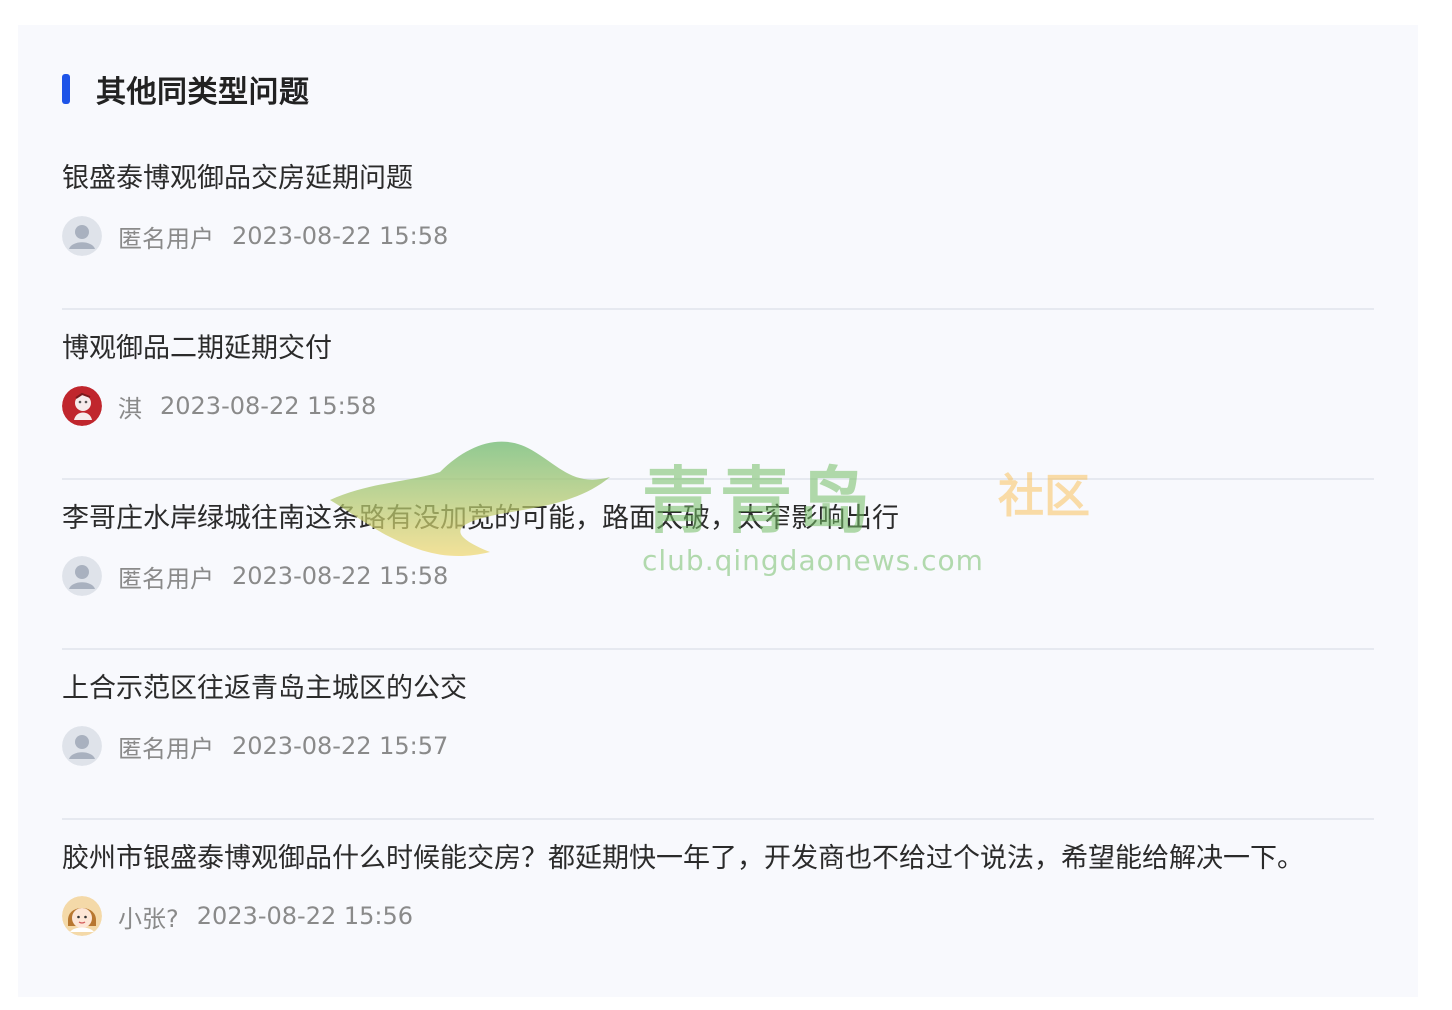 The image size is (1452, 1010). What do you see at coordinates (82, 406) in the screenshot?
I see `red-illustrated-avatar-icon` at bounding box center [82, 406].